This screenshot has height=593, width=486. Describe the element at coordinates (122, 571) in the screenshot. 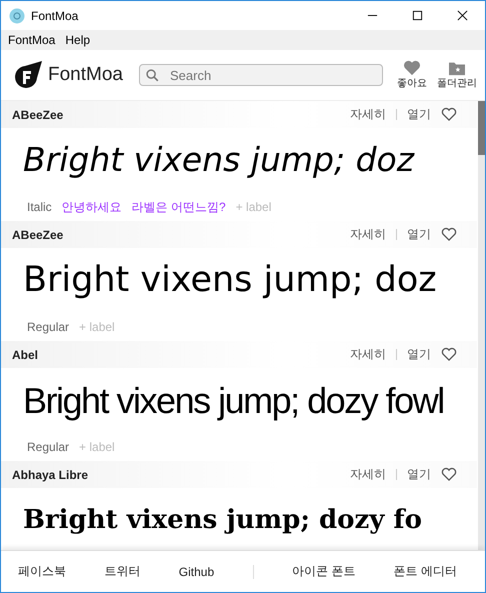

I see `footer-link: 트위터` at that location.